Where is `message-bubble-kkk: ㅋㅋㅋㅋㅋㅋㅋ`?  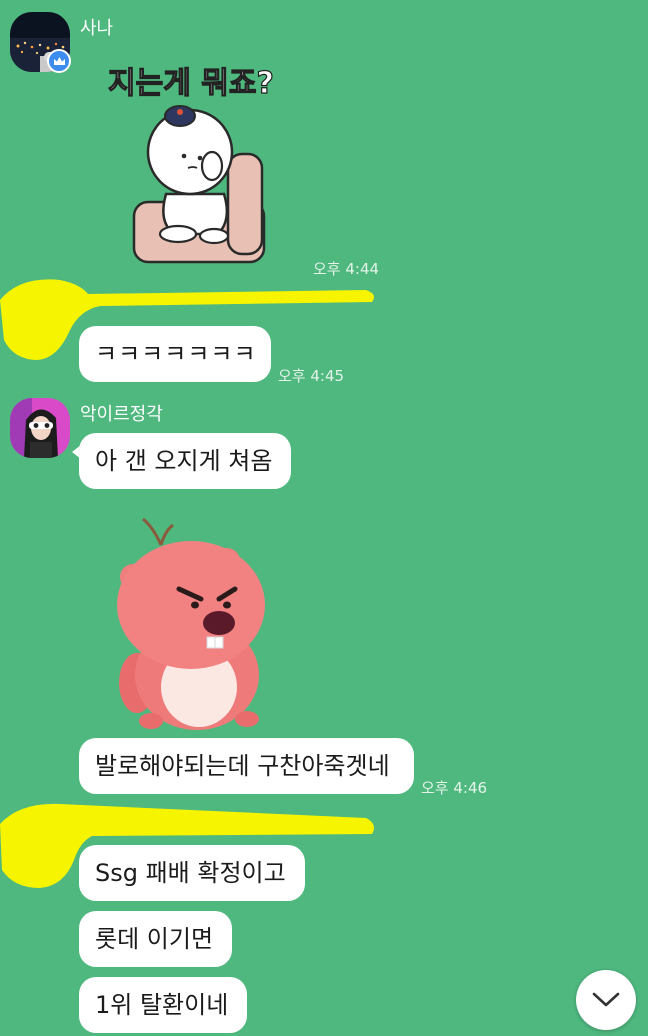
message-bubble-kkk: ㅋㅋㅋㅋㅋㅋㅋ is located at coordinates (175, 354).